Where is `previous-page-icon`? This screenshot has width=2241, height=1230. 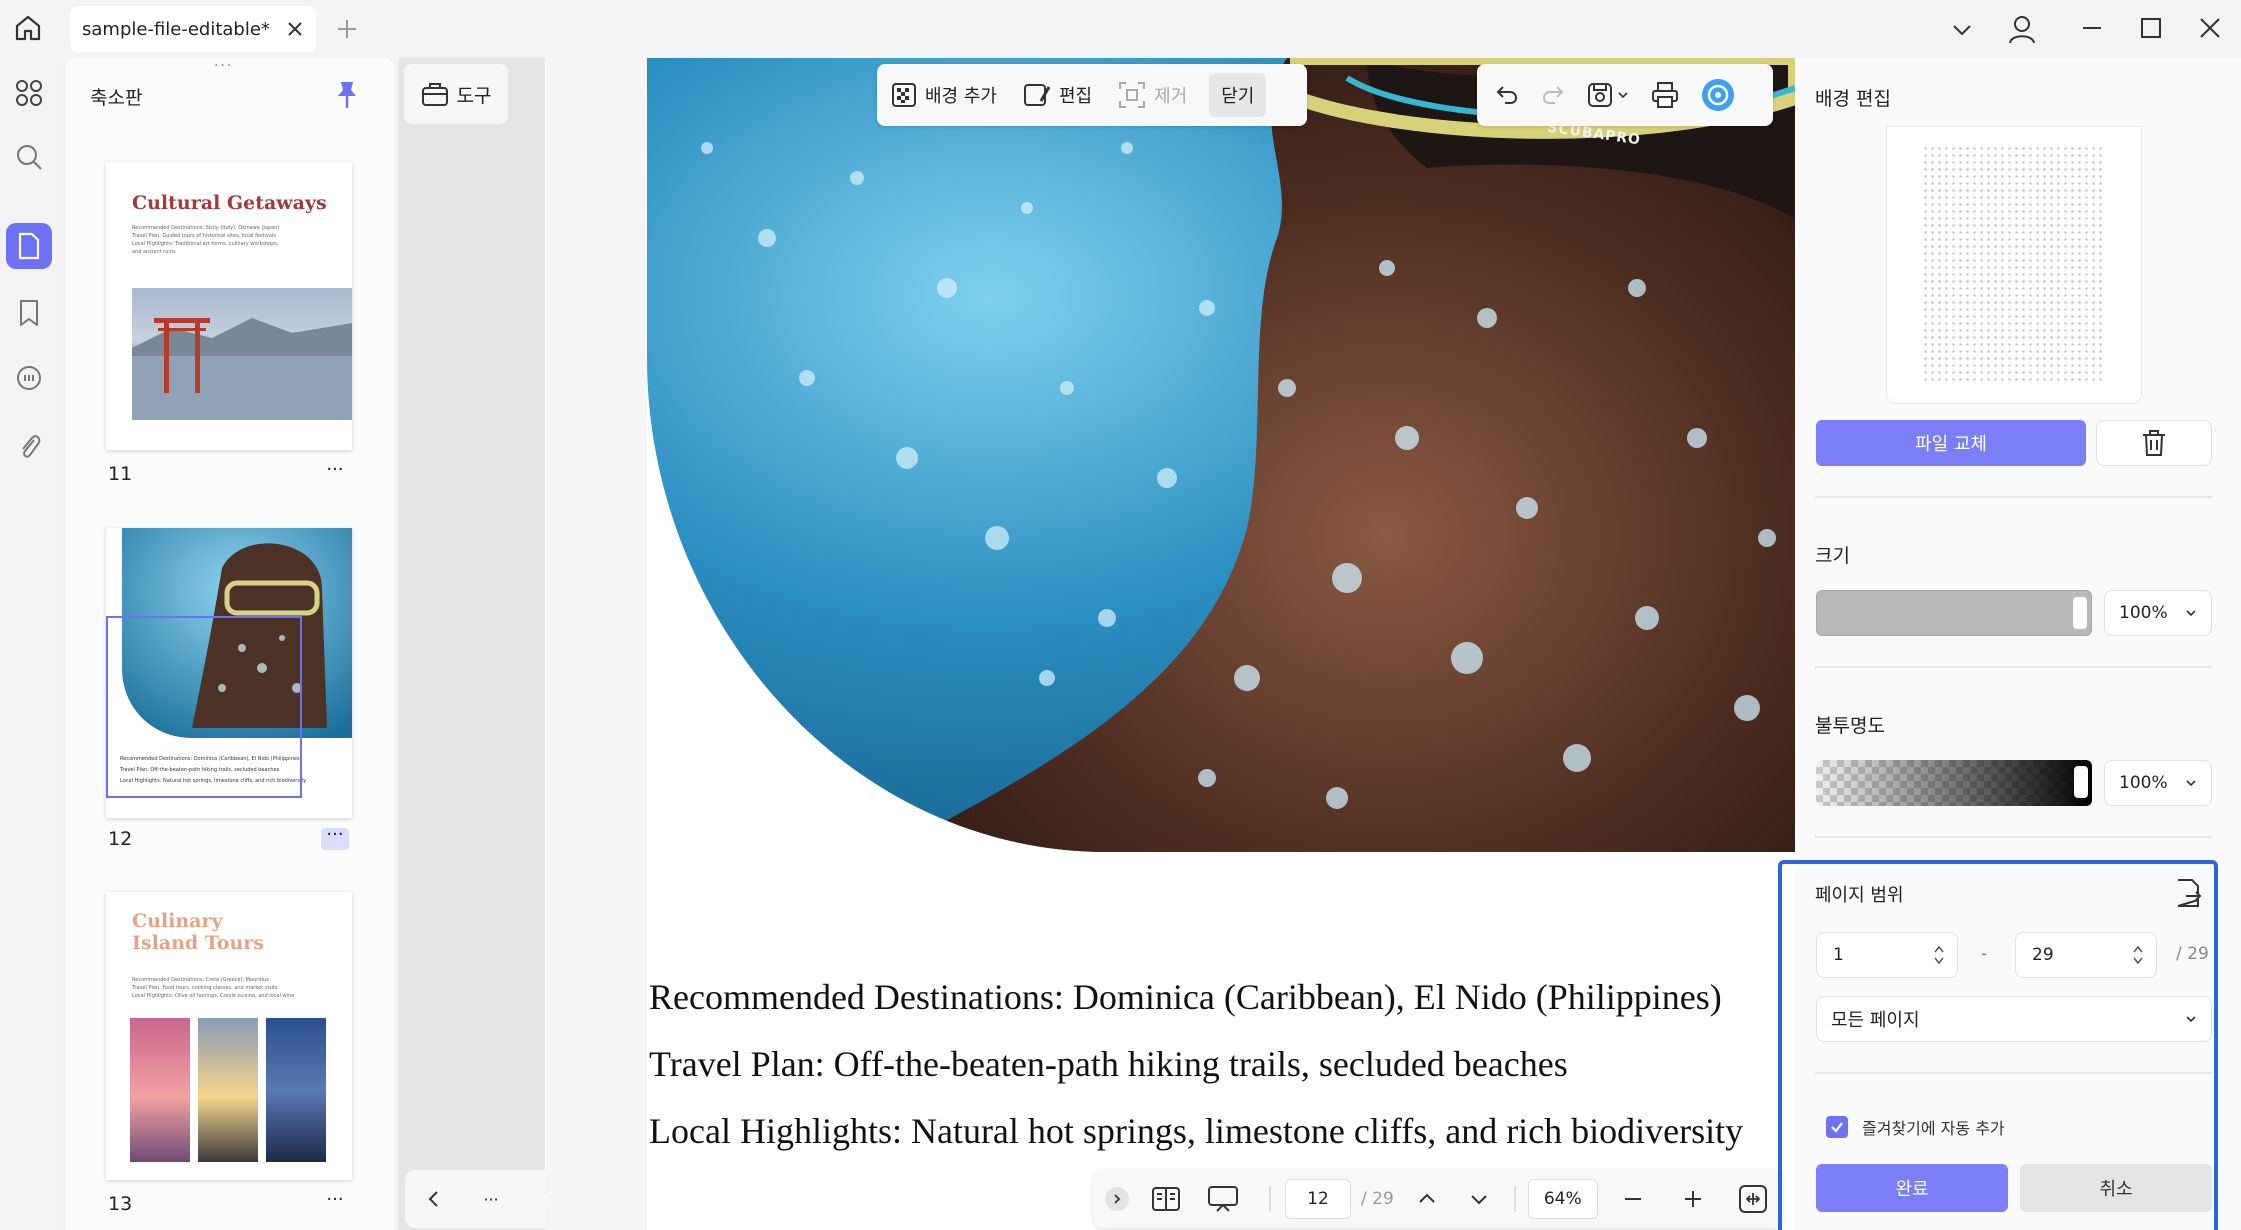
previous-page-icon is located at coordinates (1427, 1199).